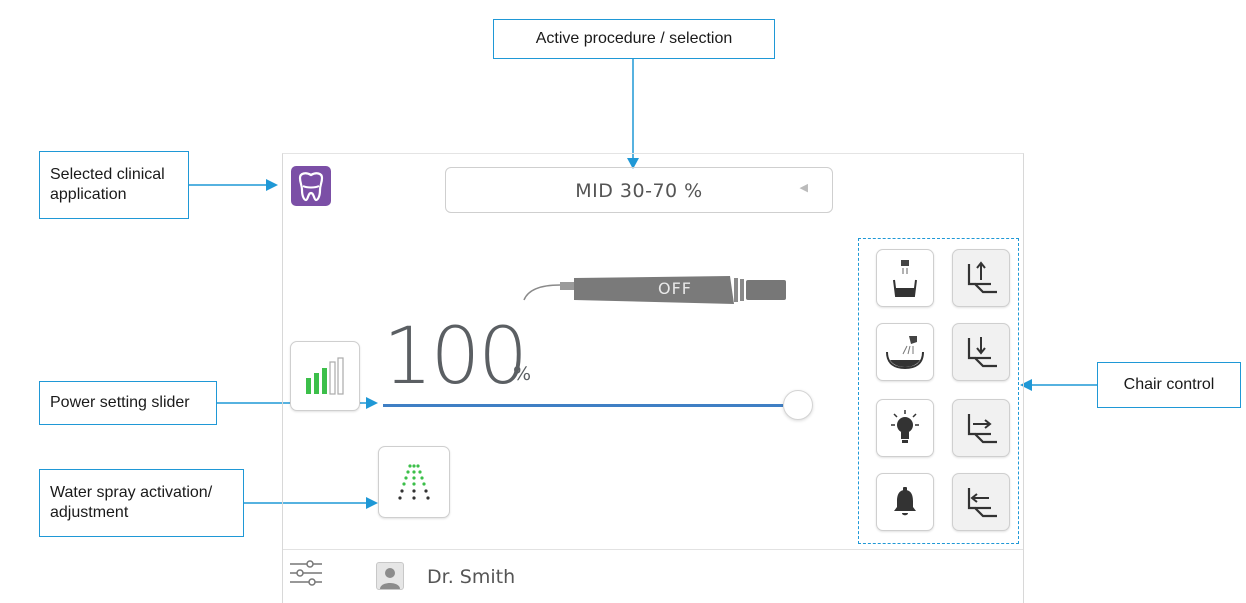 The height and width of the screenshot is (603, 1246). I want to click on cup-fill-button, so click(905, 278).